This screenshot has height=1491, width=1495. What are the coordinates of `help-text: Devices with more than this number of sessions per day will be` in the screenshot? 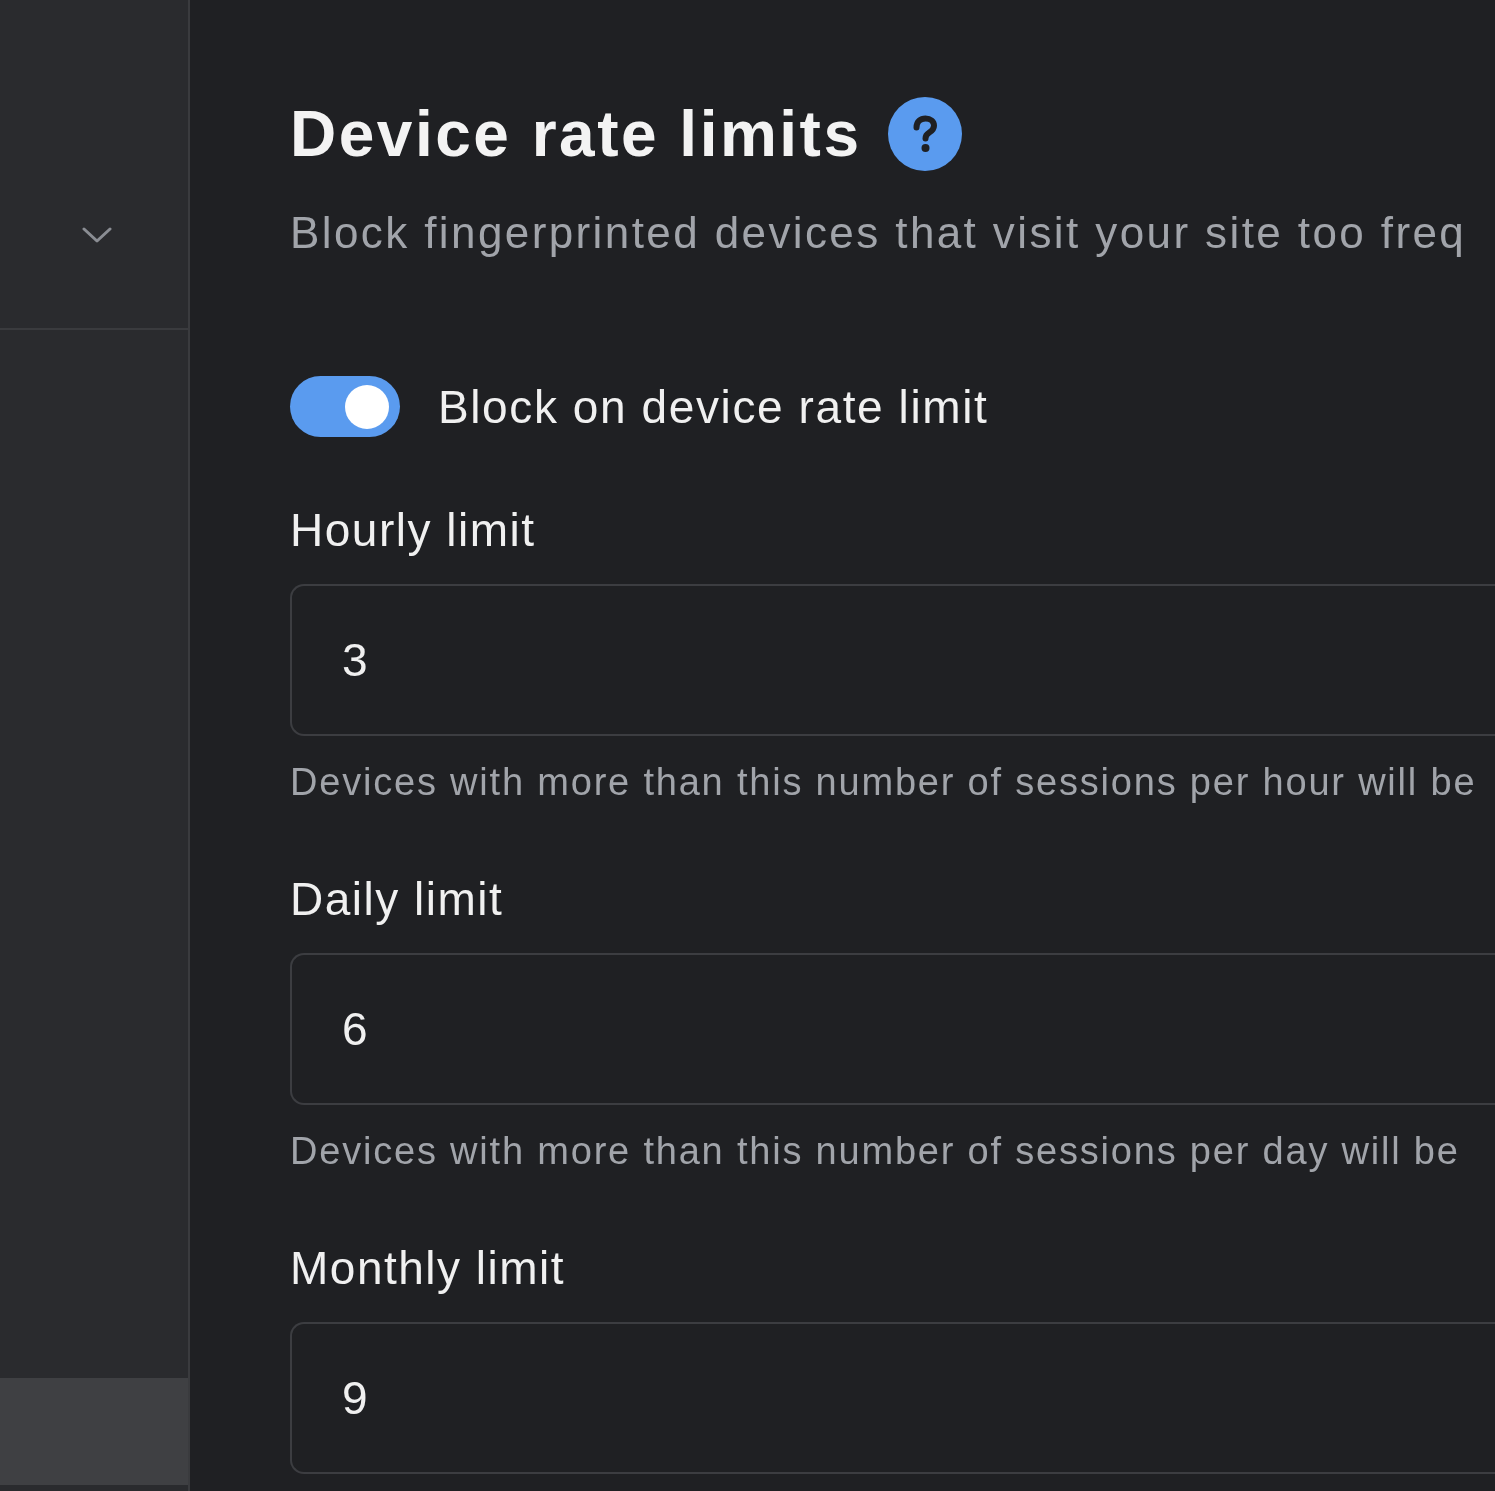 It's located at (875, 1151).